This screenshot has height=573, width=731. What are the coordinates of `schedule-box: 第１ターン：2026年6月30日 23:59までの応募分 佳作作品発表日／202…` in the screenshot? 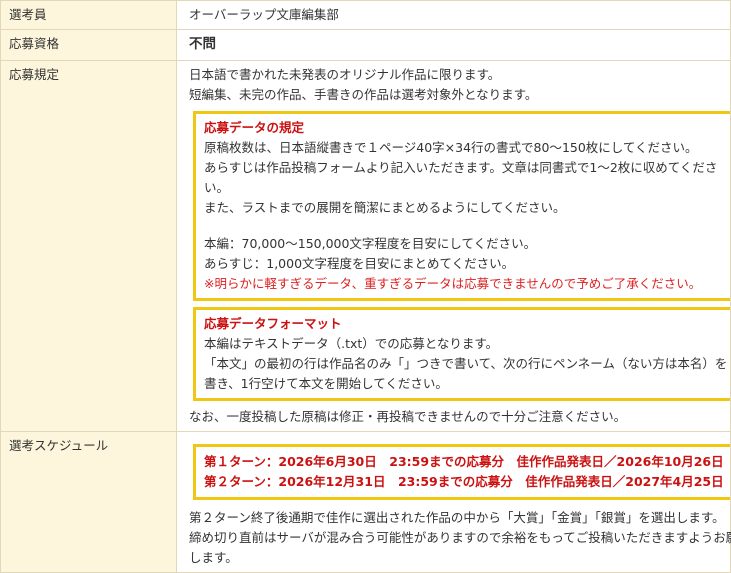 It's located at (462, 471).